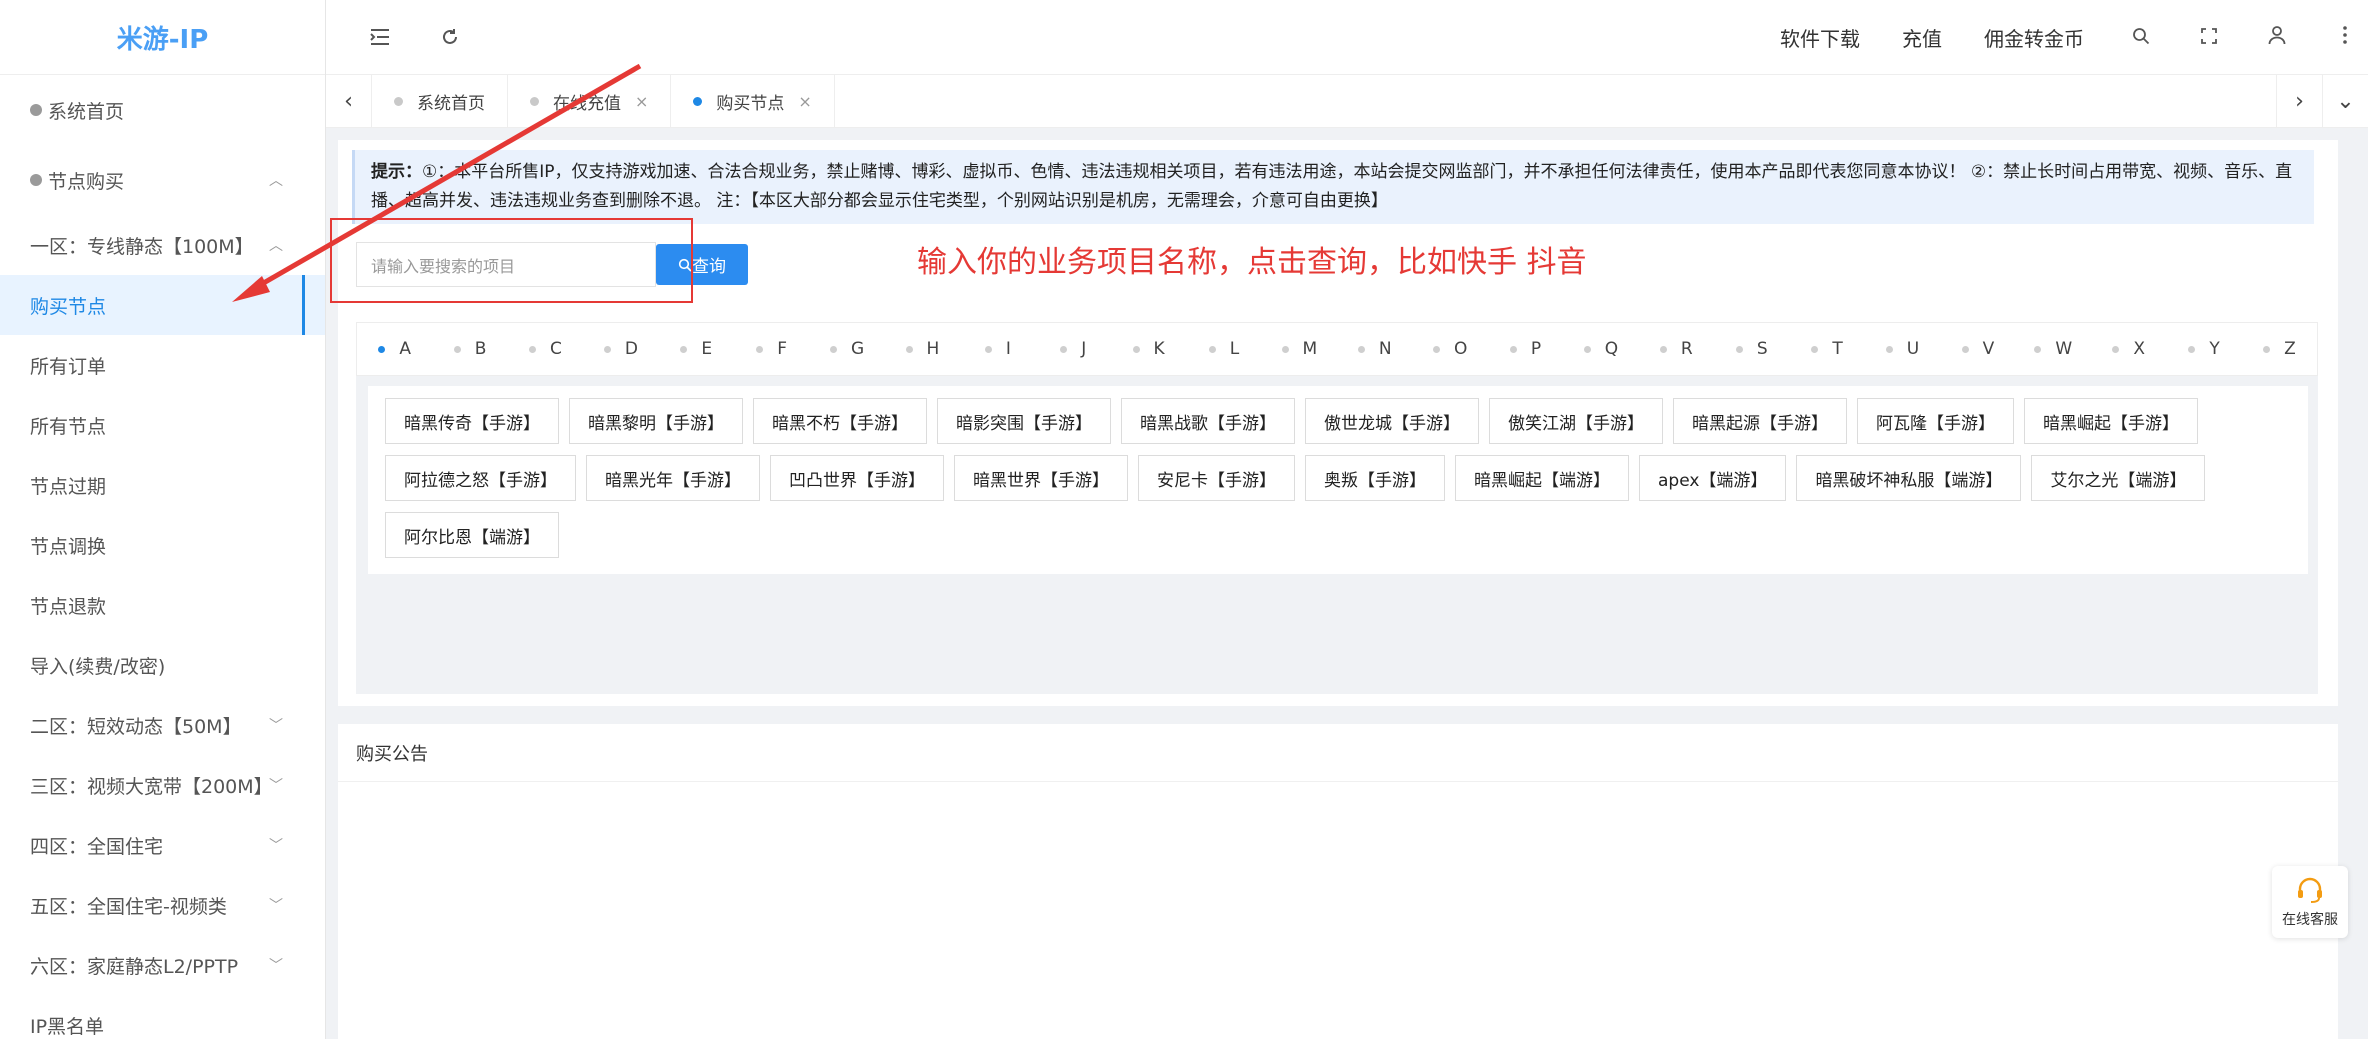 Image resolution: width=2368 pixels, height=1039 pixels. I want to click on project-item: 艾尔之光【端游】, so click(2118, 478).